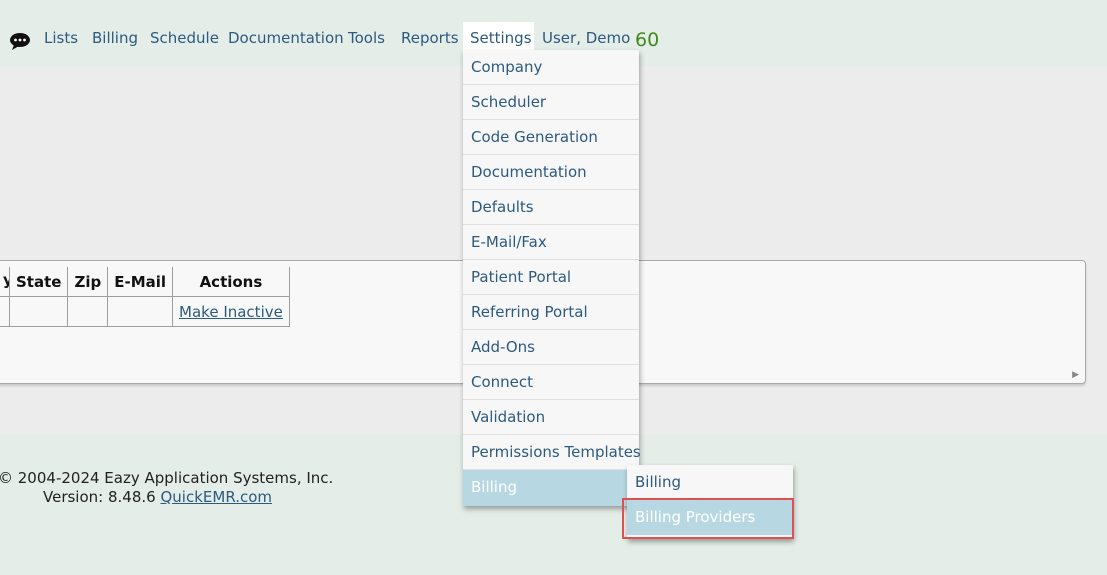  Describe the element at coordinates (551, 382) in the screenshot. I see `menu-item-connect: Connect` at that location.